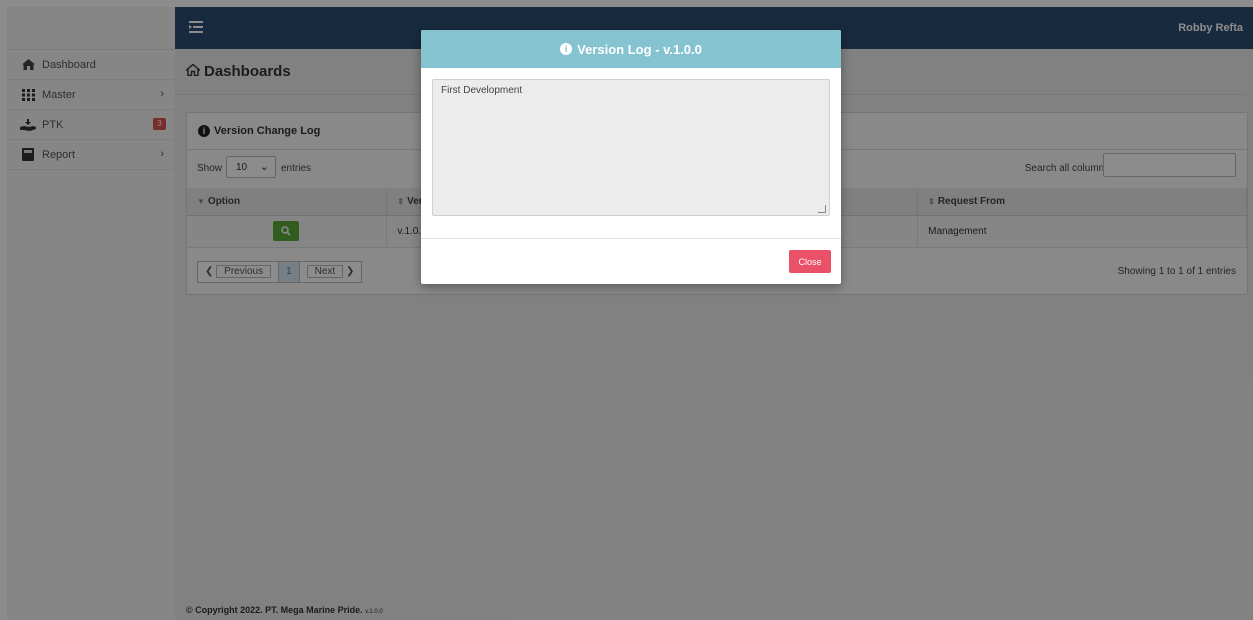 This screenshot has width=1253, height=620. Describe the element at coordinates (566, 49) in the screenshot. I see `info-icon: i` at that location.